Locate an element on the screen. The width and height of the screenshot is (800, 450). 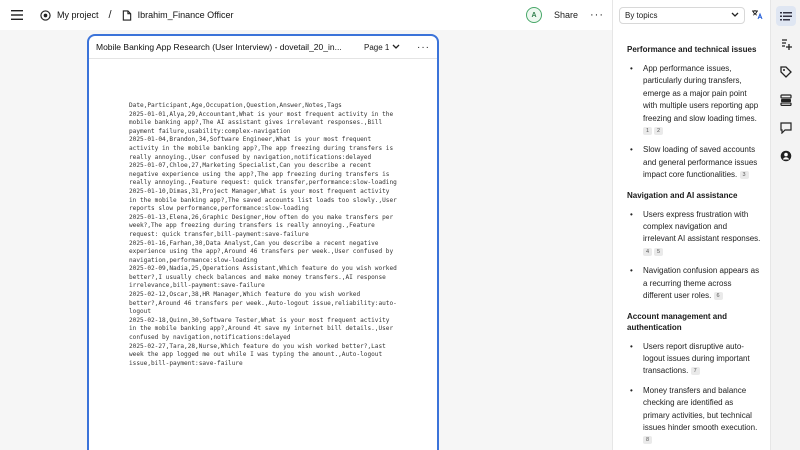
menu-button is located at coordinates (17, 15).